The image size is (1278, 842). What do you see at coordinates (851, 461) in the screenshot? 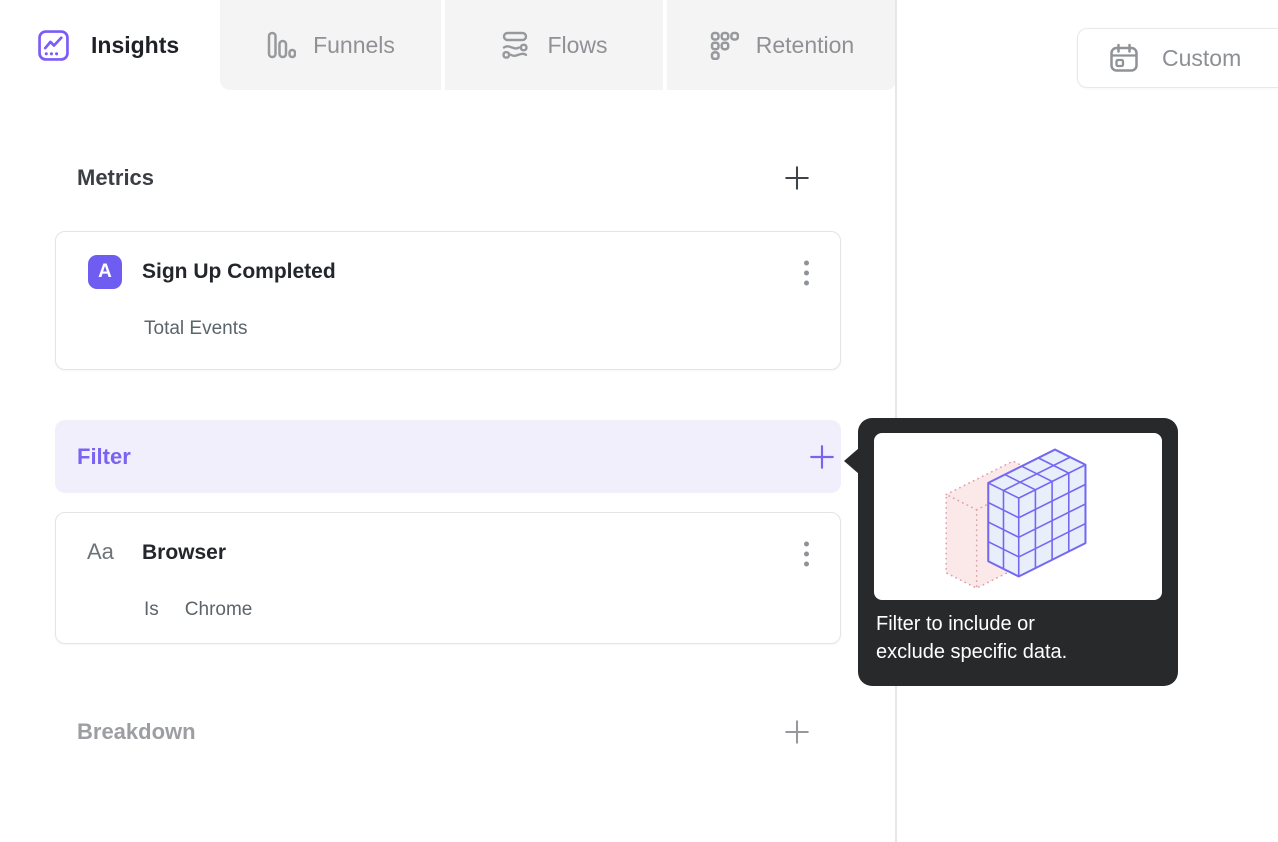
I see `tooltip-arrow` at bounding box center [851, 461].